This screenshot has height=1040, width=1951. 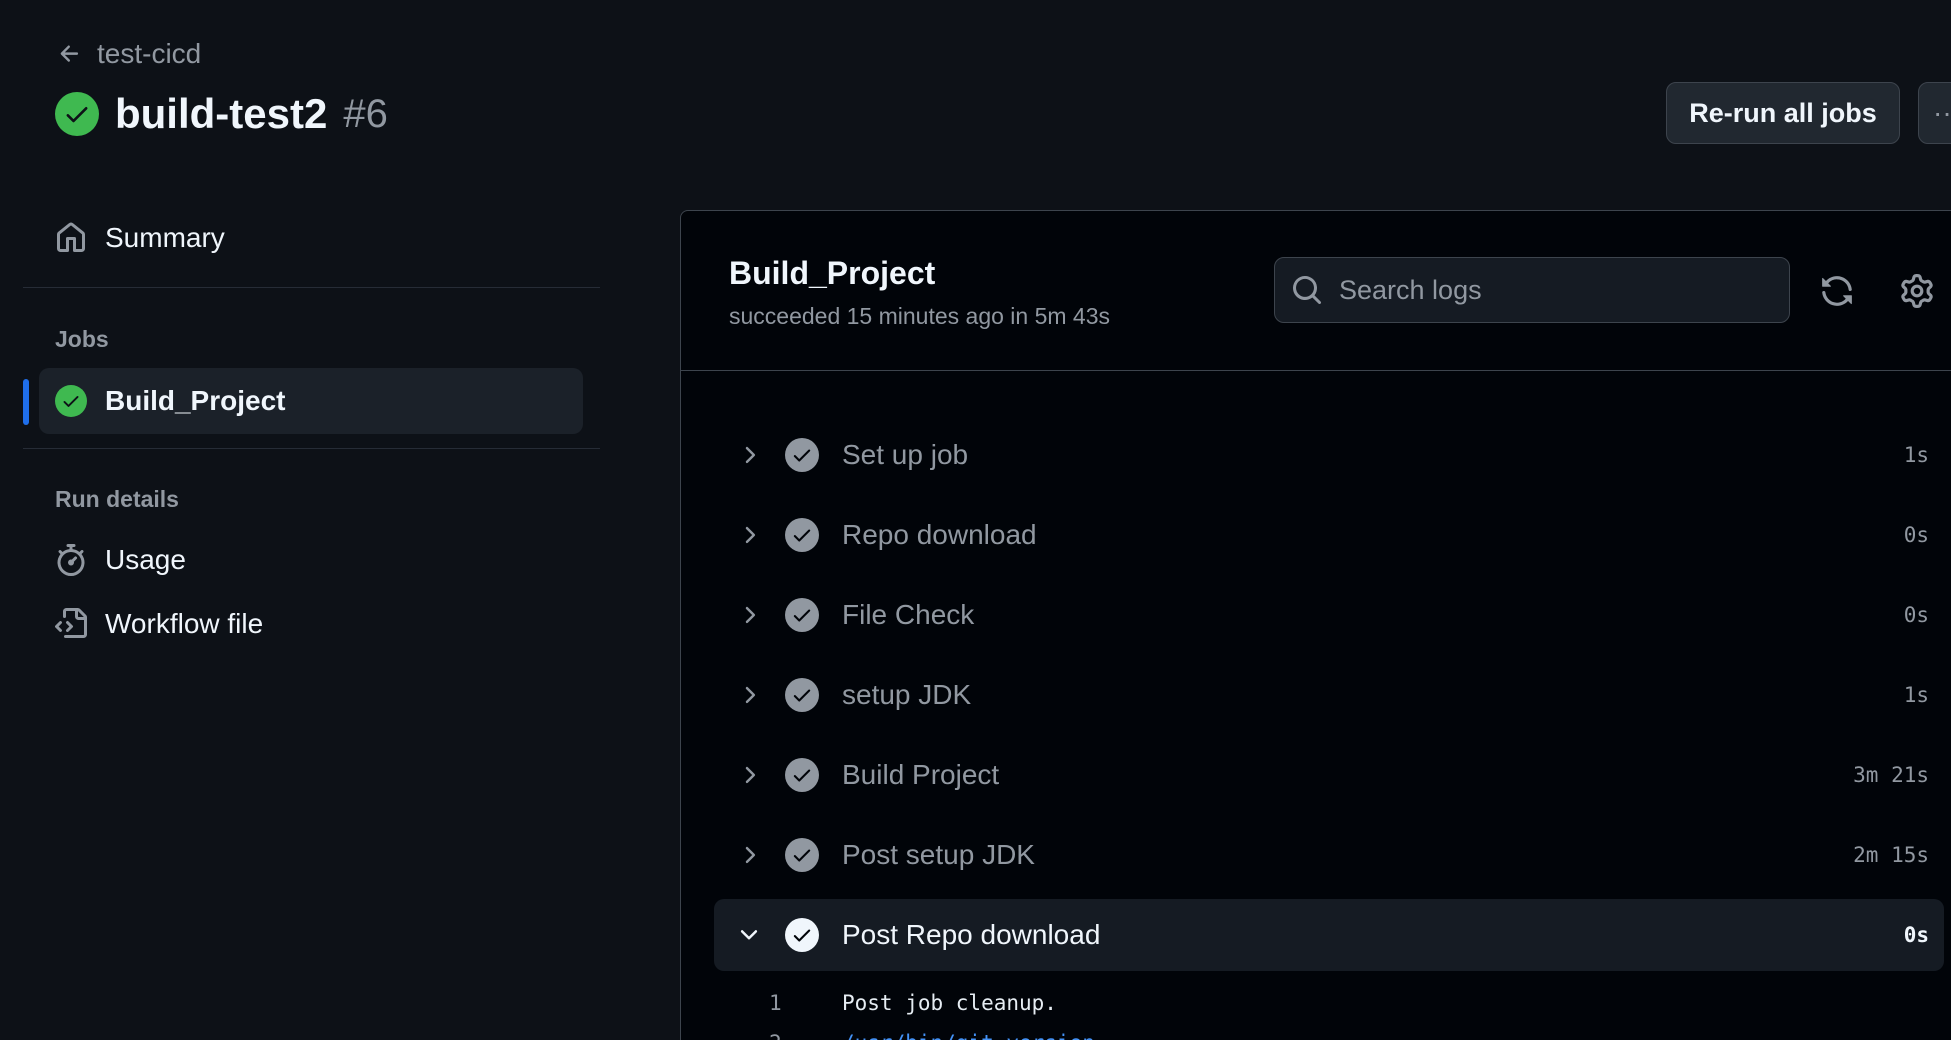 I want to click on home-icon, so click(x=71, y=237).